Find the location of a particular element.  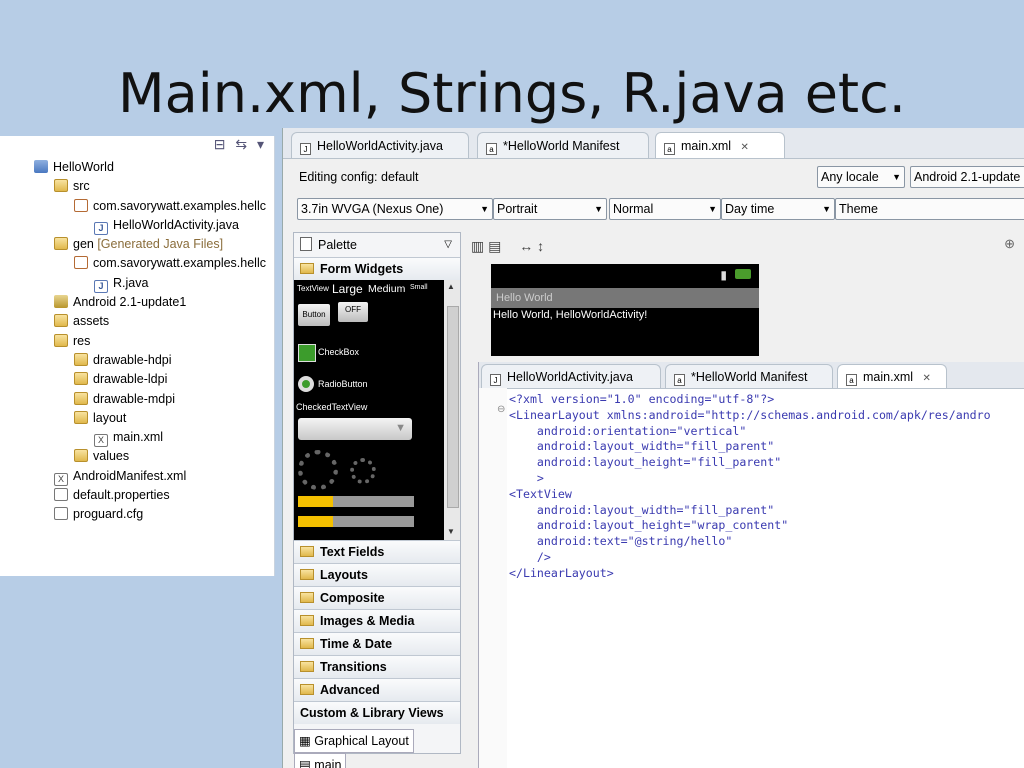

widget-spinner: ▼ is located at coordinates (355, 429).